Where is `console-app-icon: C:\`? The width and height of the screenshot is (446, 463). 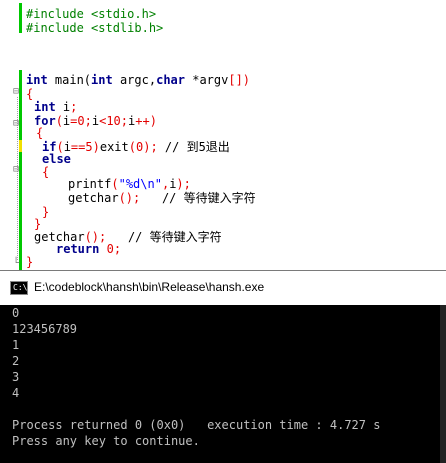
console-app-icon: C:\ is located at coordinates (19, 288).